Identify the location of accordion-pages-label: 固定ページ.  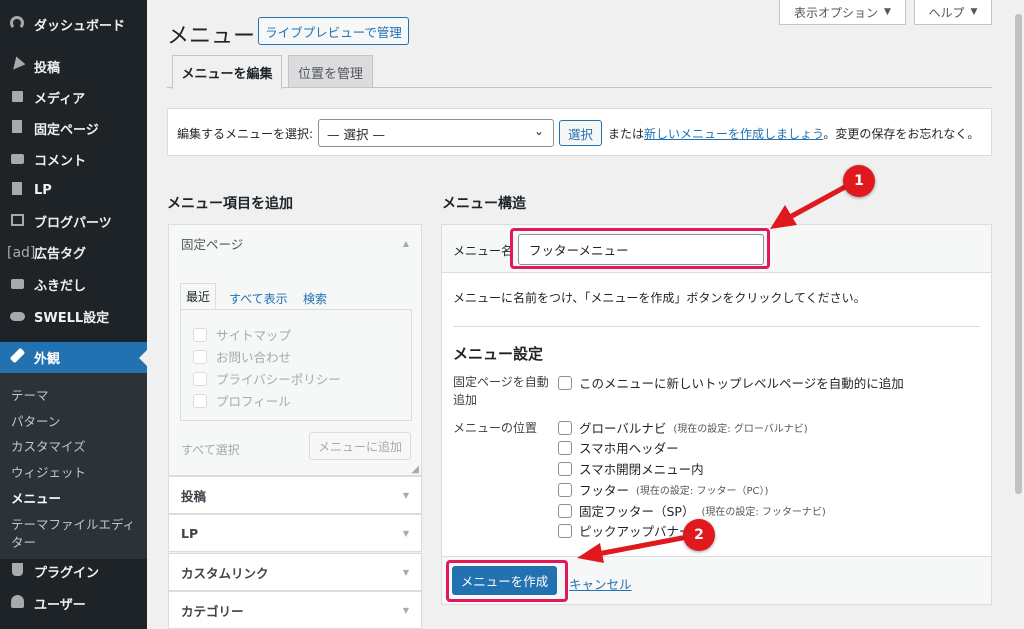
(212, 244).